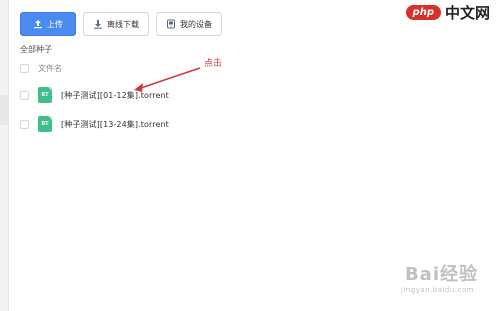 Image resolution: width=500 pixels, height=311 pixels. What do you see at coordinates (171, 24) in the screenshot?
I see `device-icon` at bounding box center [171, 24].